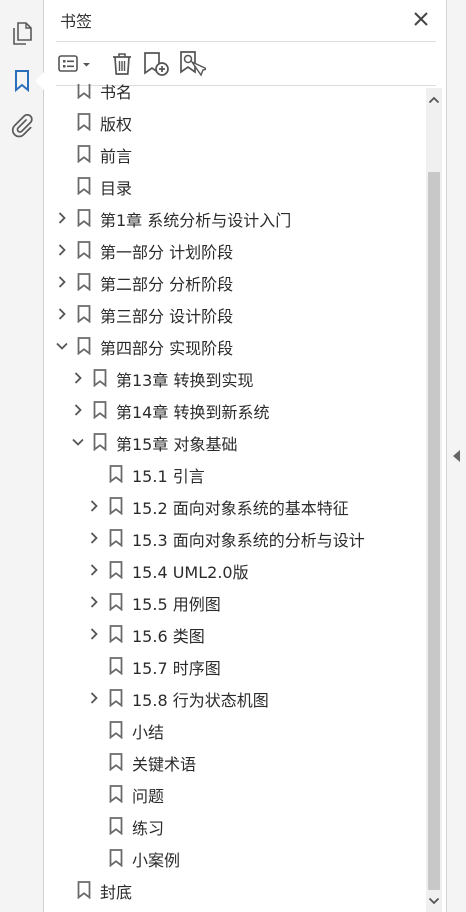  Describe the element at coordinates (156, 860) in the screenshot. I see `bookmark-label: 小案例` at that location.